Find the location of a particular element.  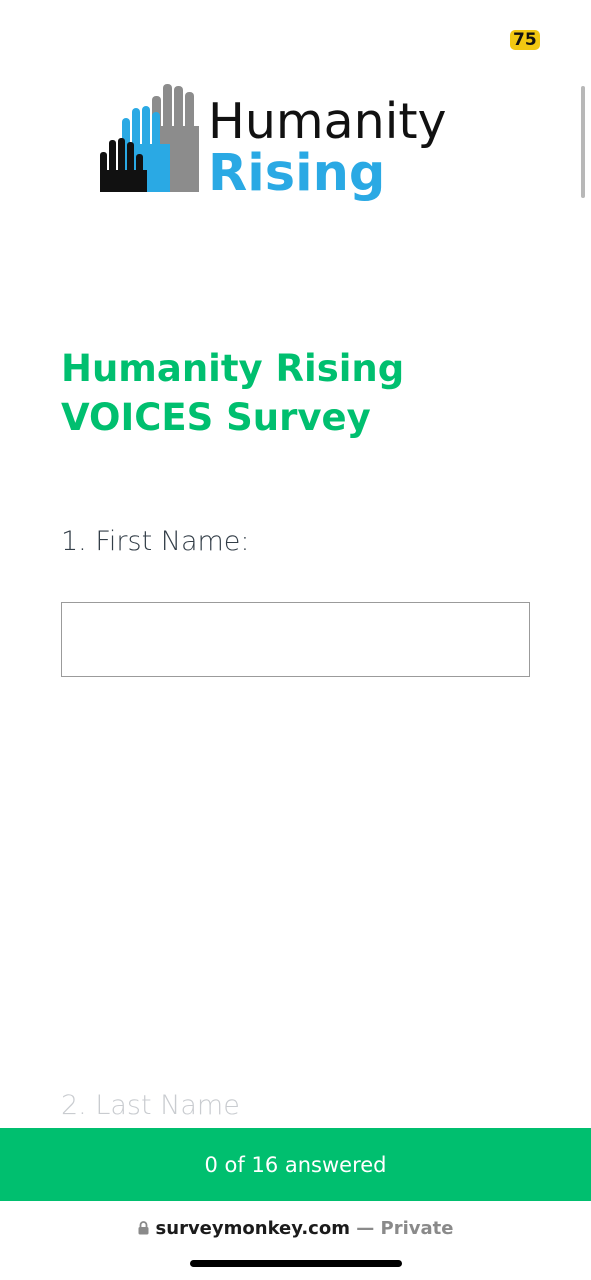

home-indicator is located at coordinates (296, 1263).